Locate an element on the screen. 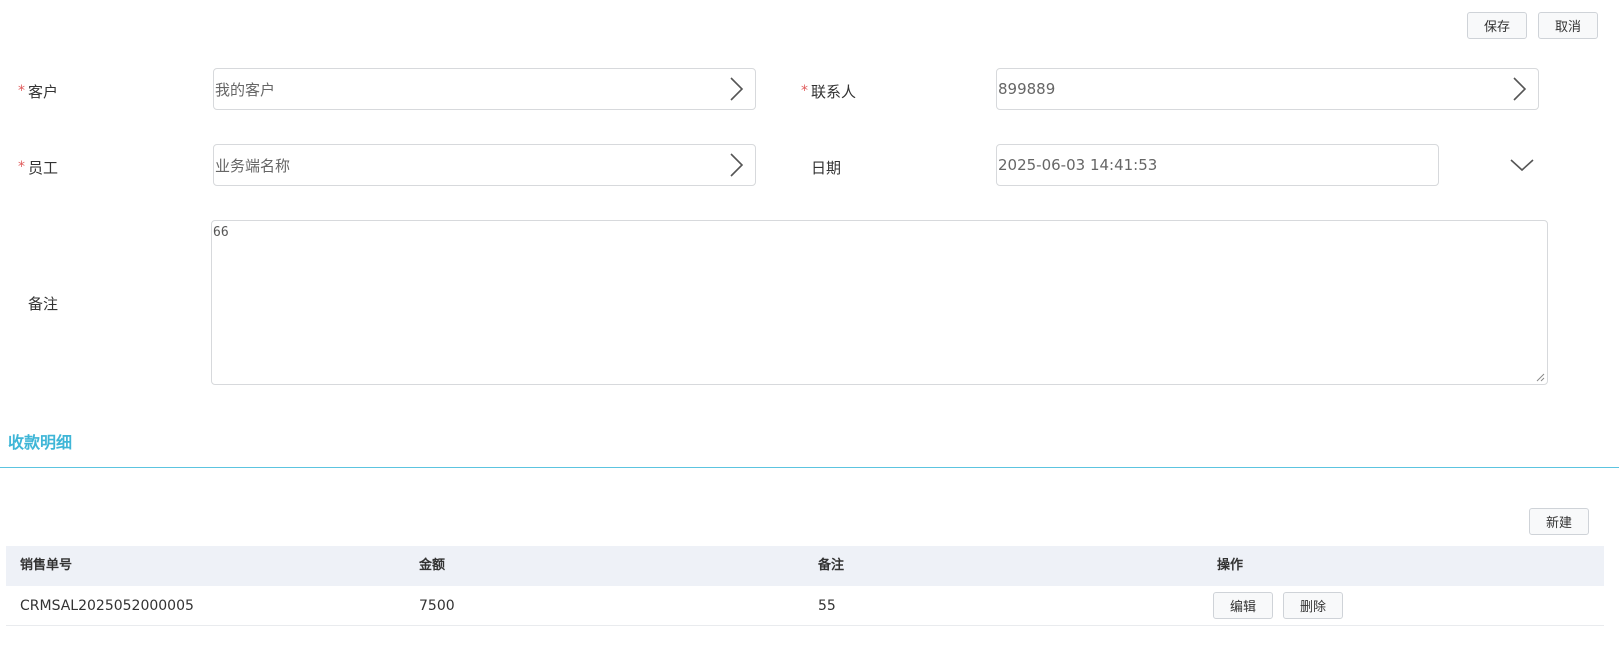 The image size is (1619, 667). contact-field: 899889 is located at coordinates (1267, 89).